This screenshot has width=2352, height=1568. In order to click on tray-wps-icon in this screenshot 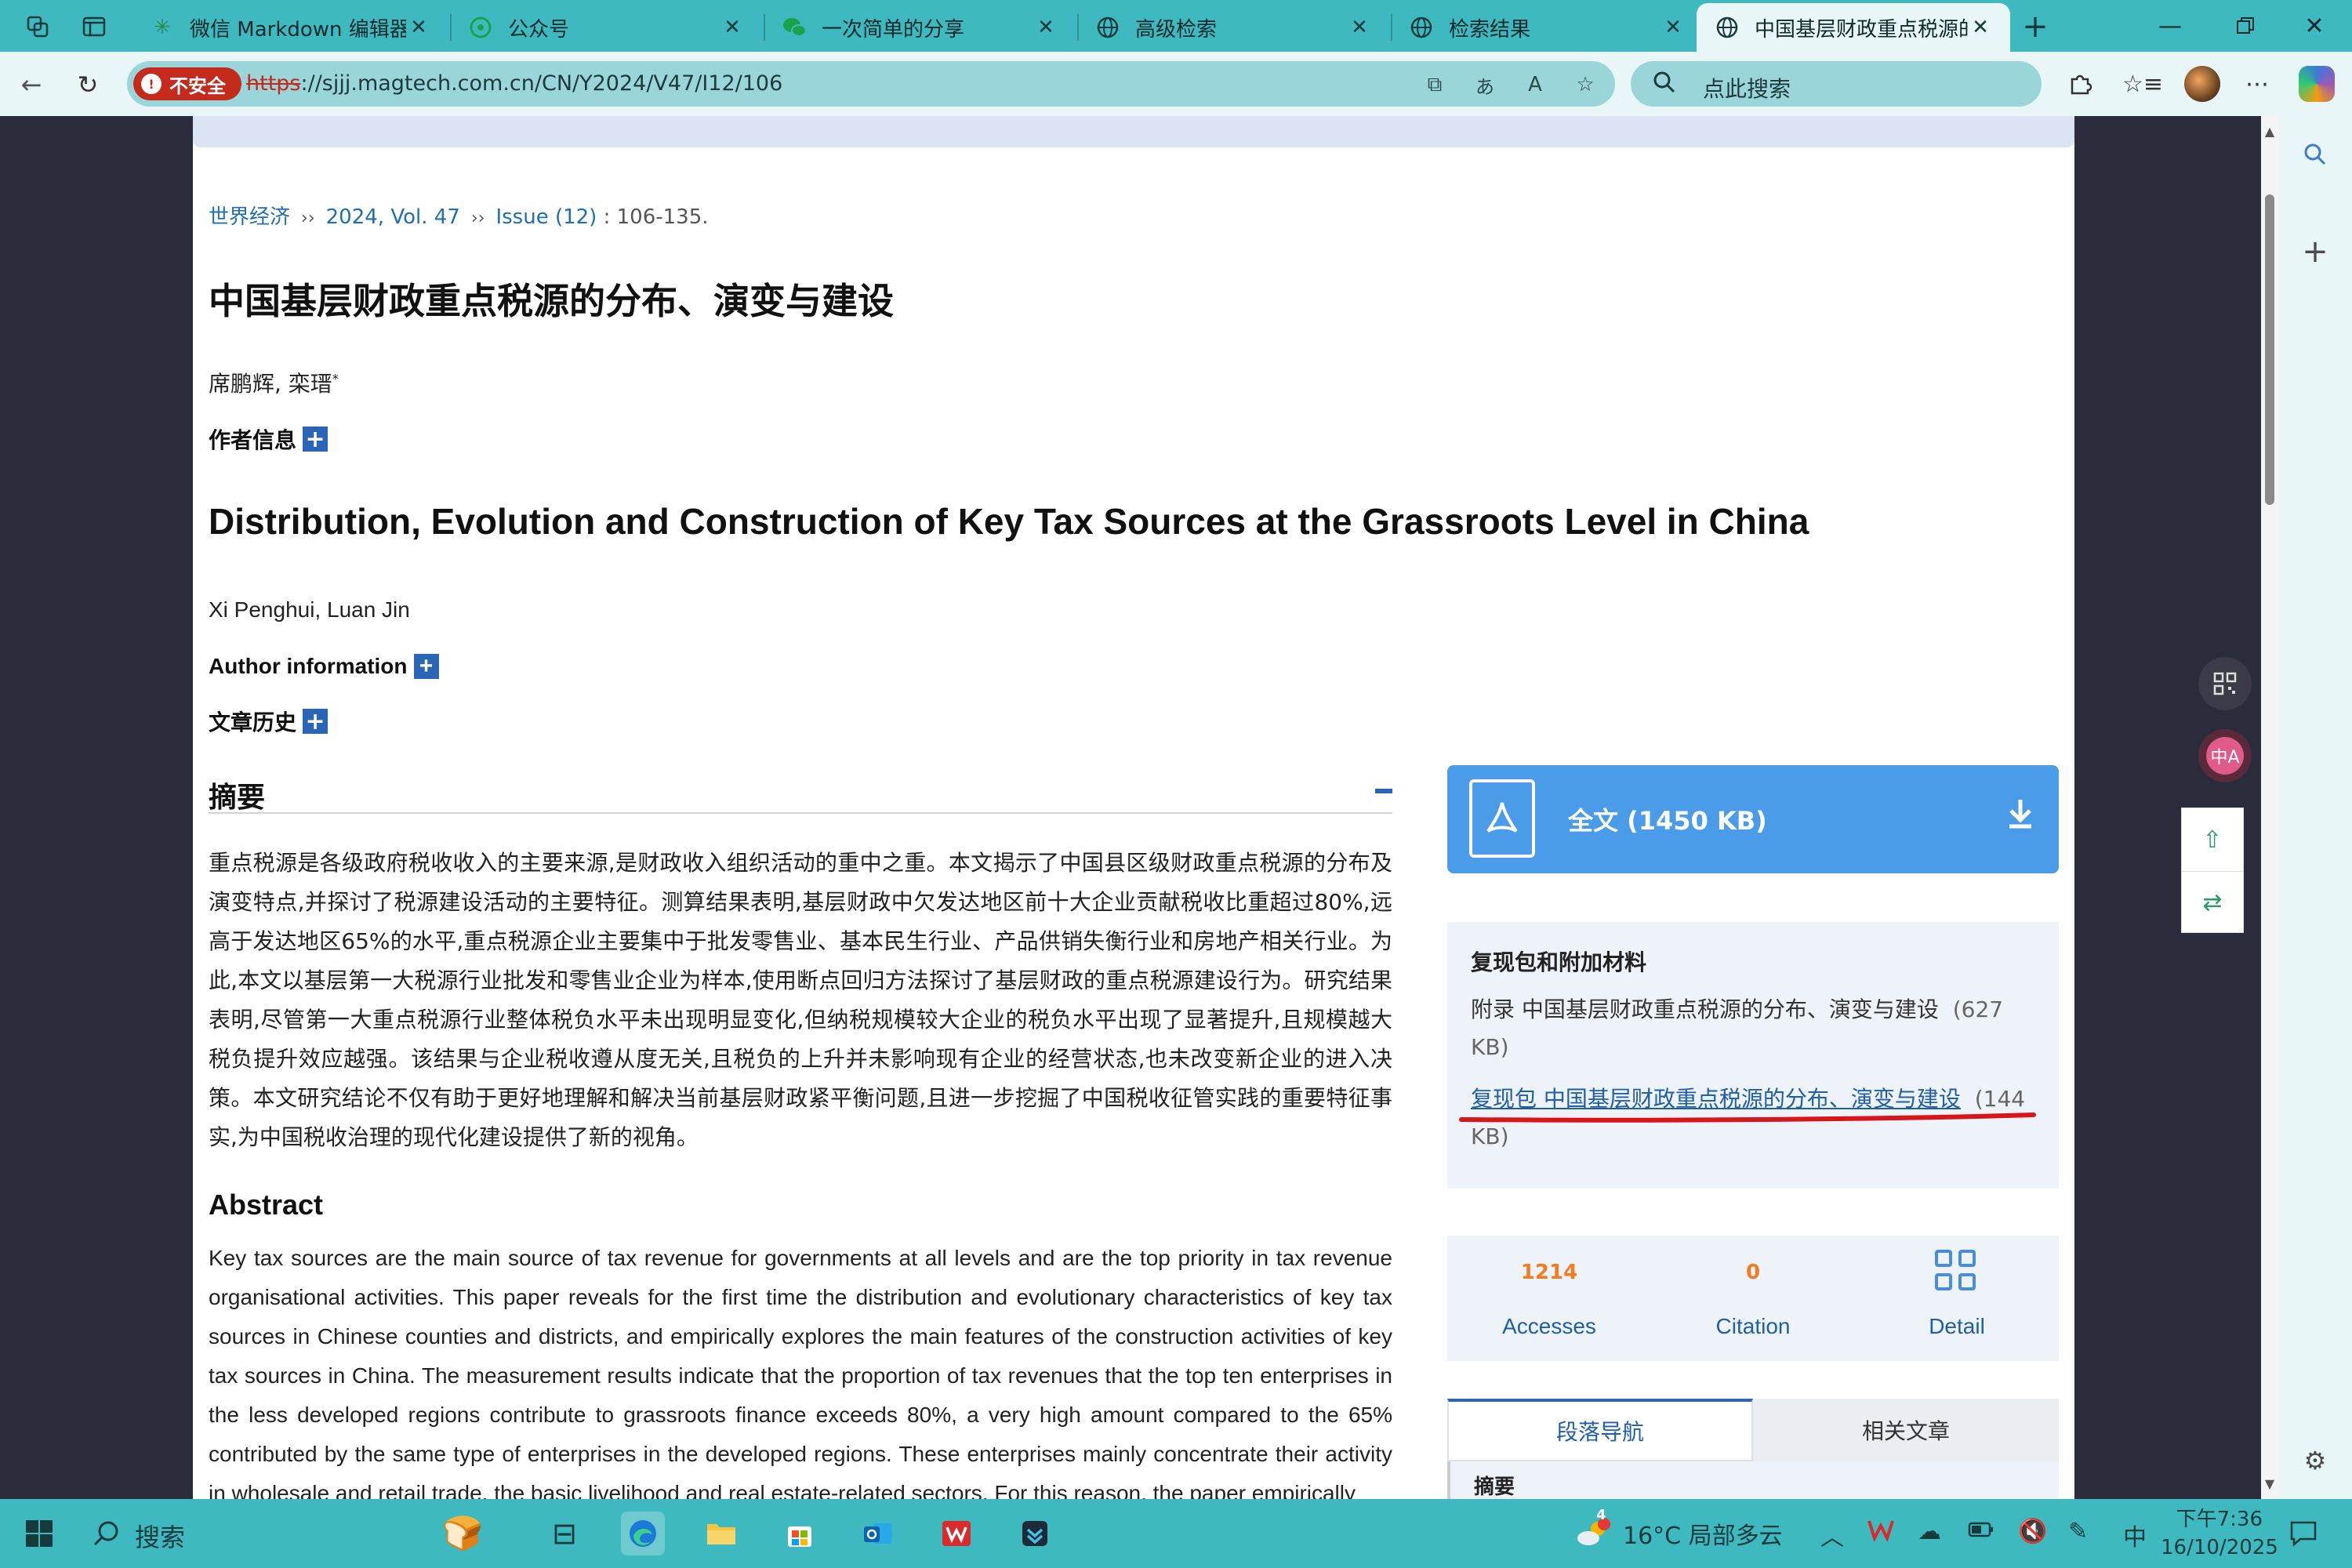, I will do `click(1881, 1533)`.